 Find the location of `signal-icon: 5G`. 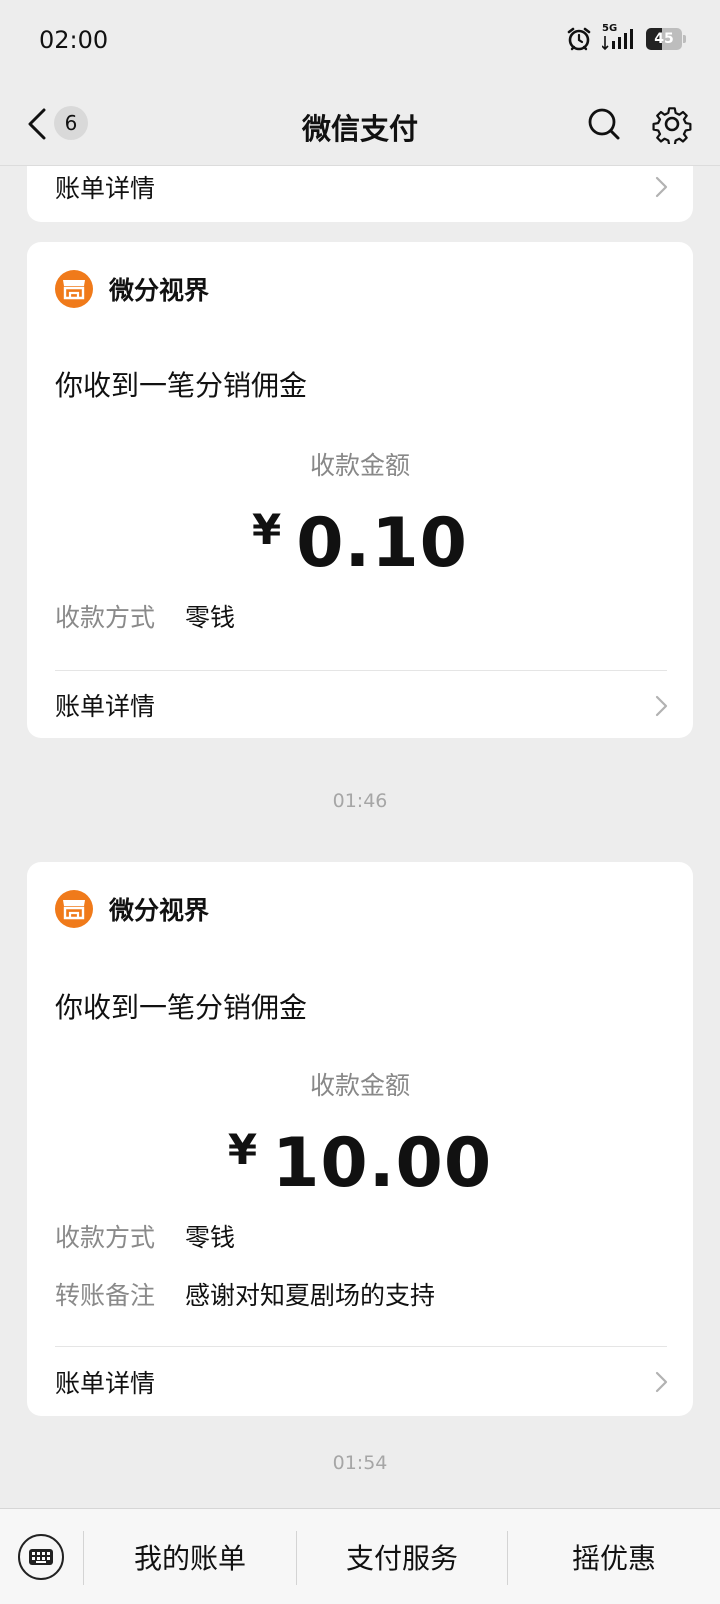

signal-icon: 5G is located at coordinates (619, 37).